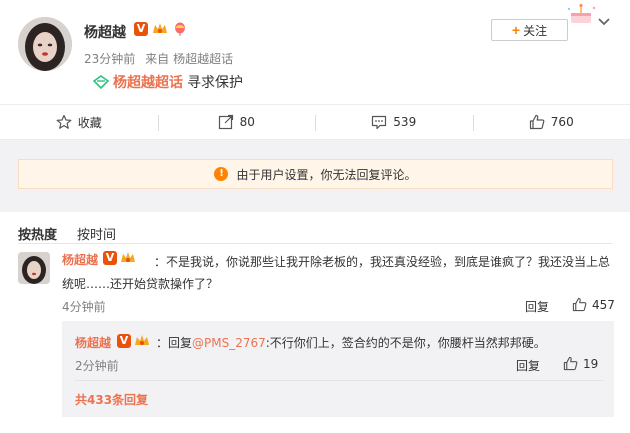 This screenshot has height=433, width=630. Describe the element at coordinates (581, 13) in the screenshot. I see `cake-decoration-icon` at that location.